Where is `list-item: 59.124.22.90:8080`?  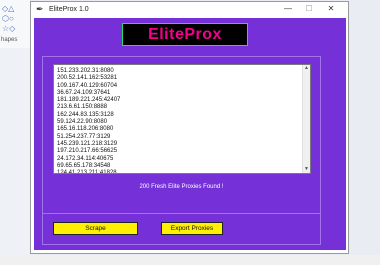
list-item: 59.124.22.90:8080 is located at coordinates (88, 122).